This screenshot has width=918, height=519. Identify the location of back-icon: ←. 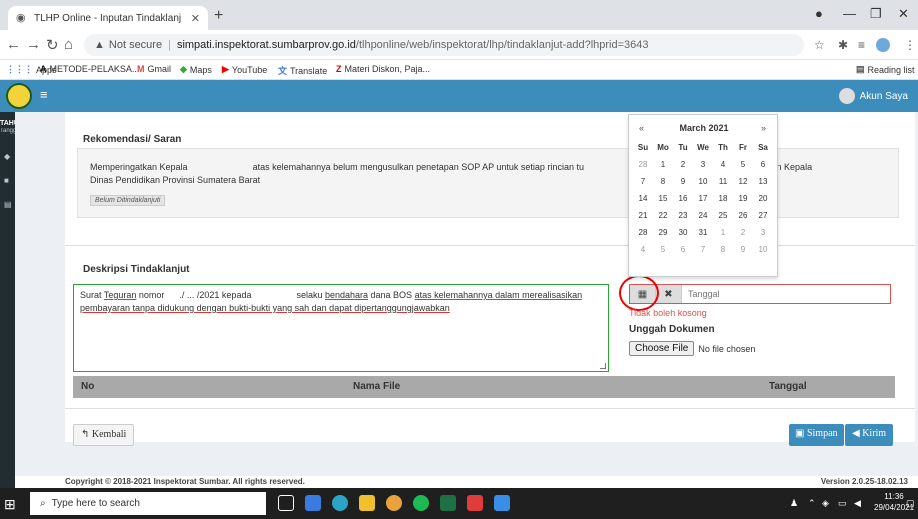
(13, 44).